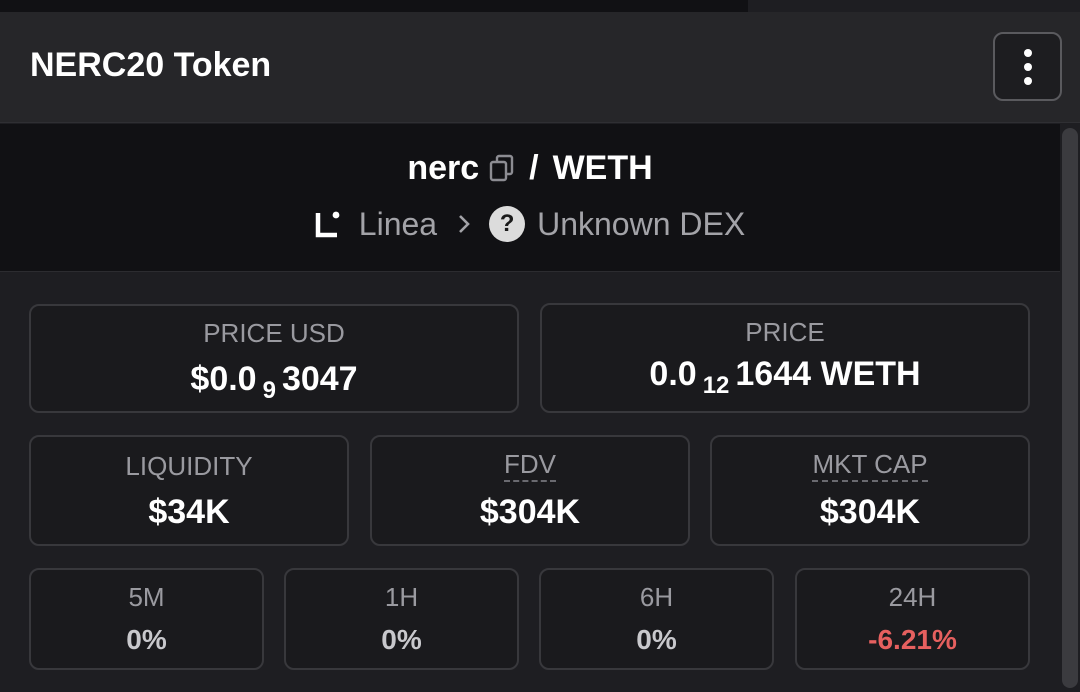  I want to click on quote-token-symbol: WETH, so click(602, 167).